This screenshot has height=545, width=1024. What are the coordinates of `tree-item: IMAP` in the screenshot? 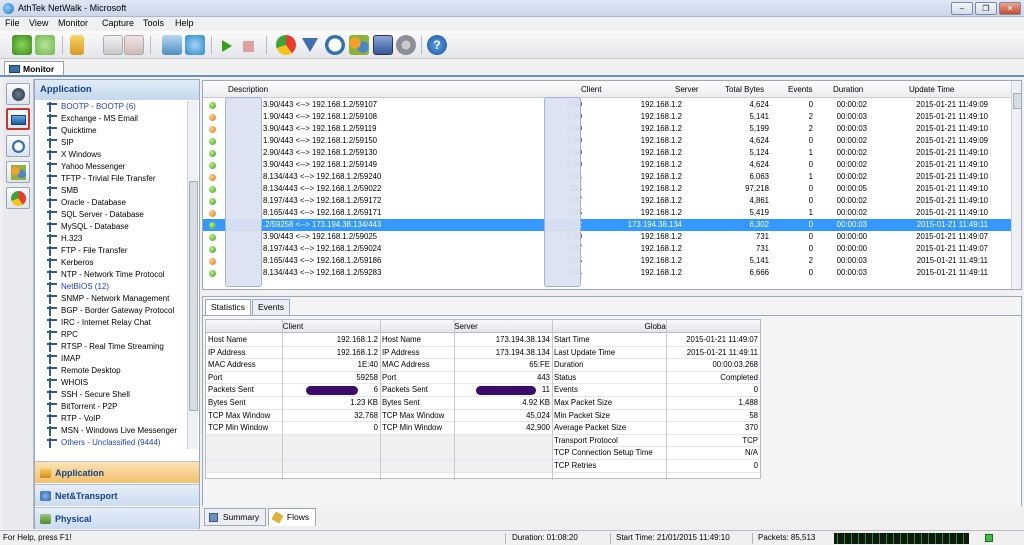 It's located at (118, 359).